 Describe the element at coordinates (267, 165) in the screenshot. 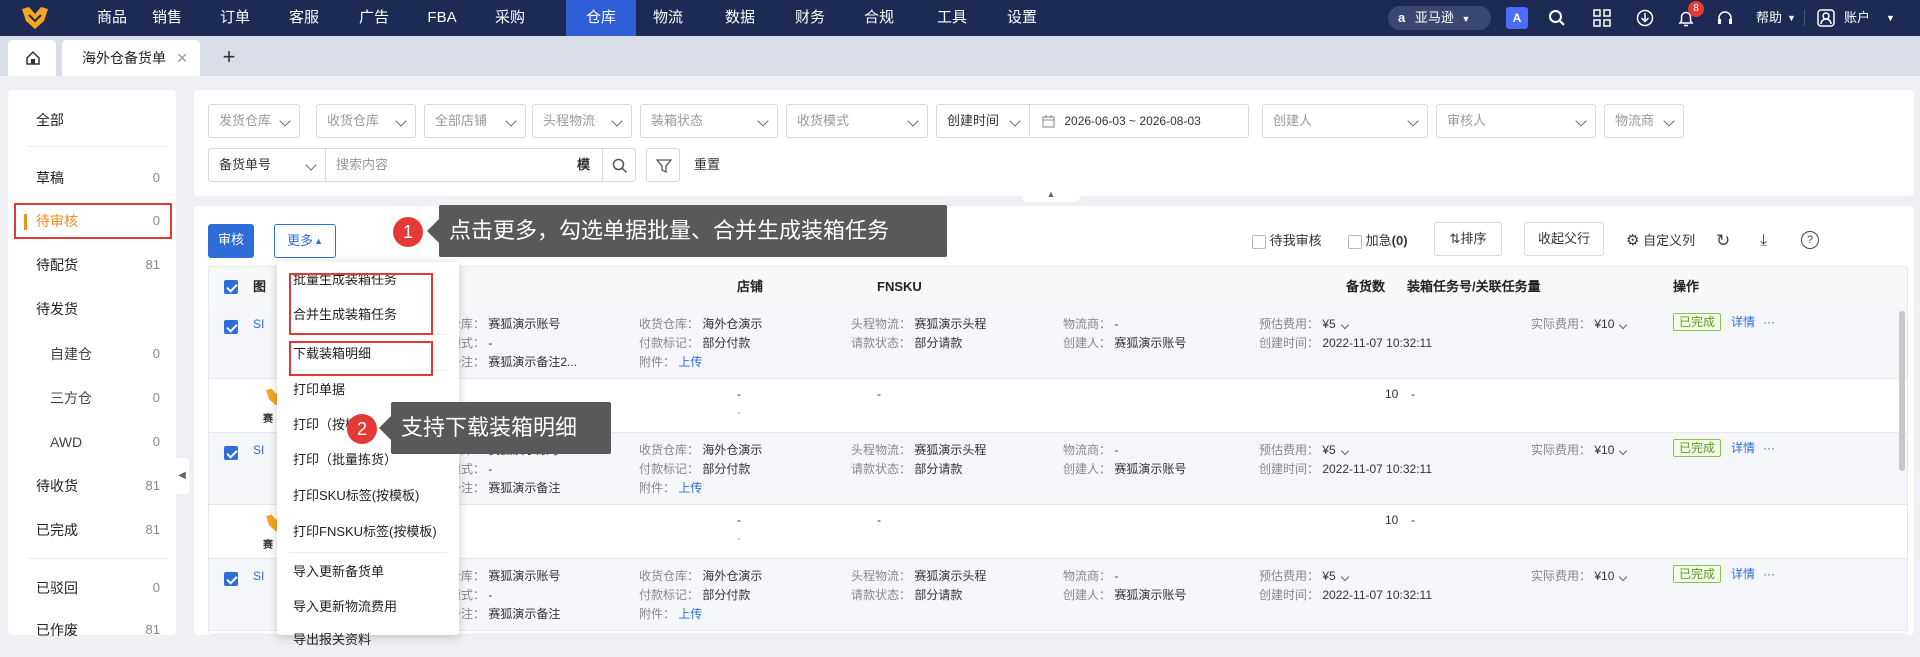

I see `search-field-select: 备货单号` at that location.